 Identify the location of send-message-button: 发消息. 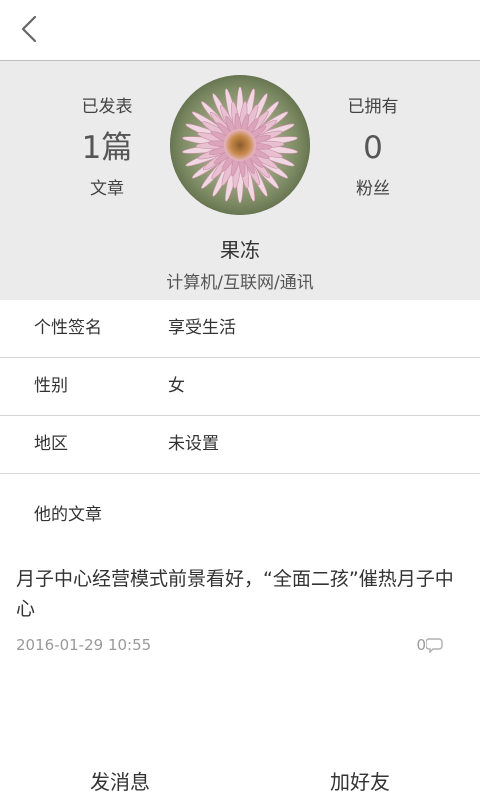
(120, 782).